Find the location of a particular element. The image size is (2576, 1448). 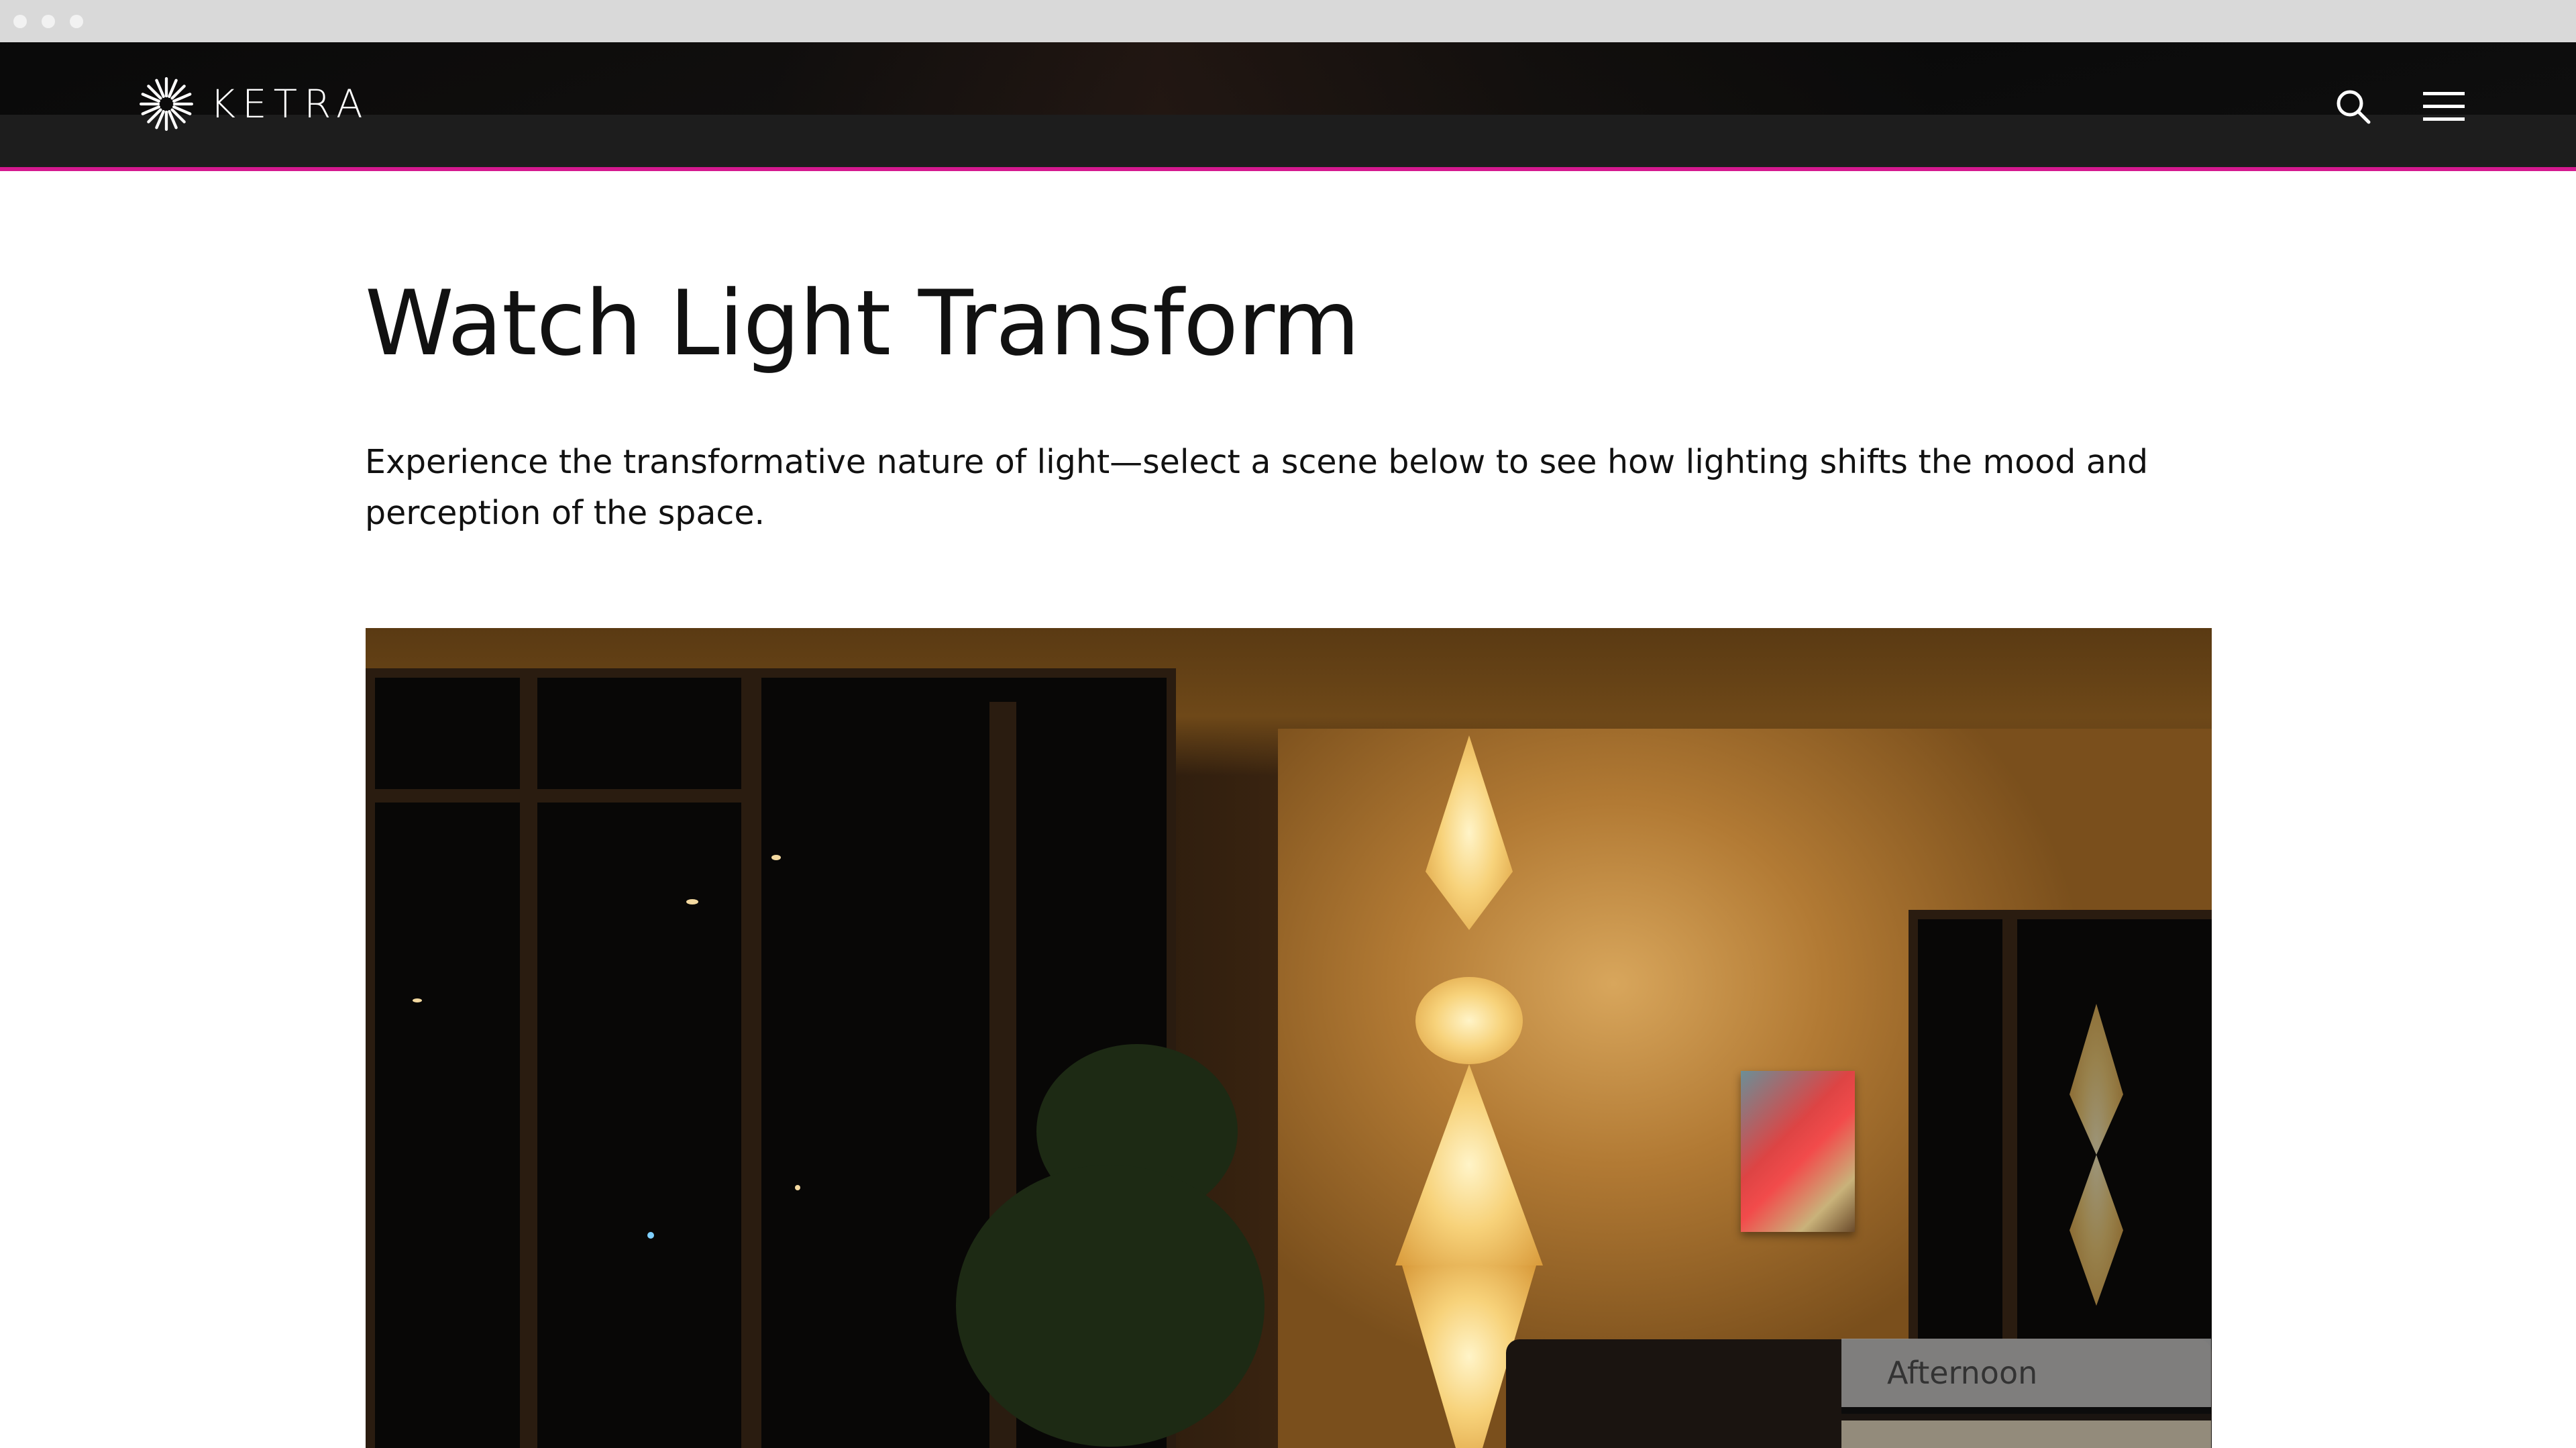

header-background is located at coordinates (1288, 78).